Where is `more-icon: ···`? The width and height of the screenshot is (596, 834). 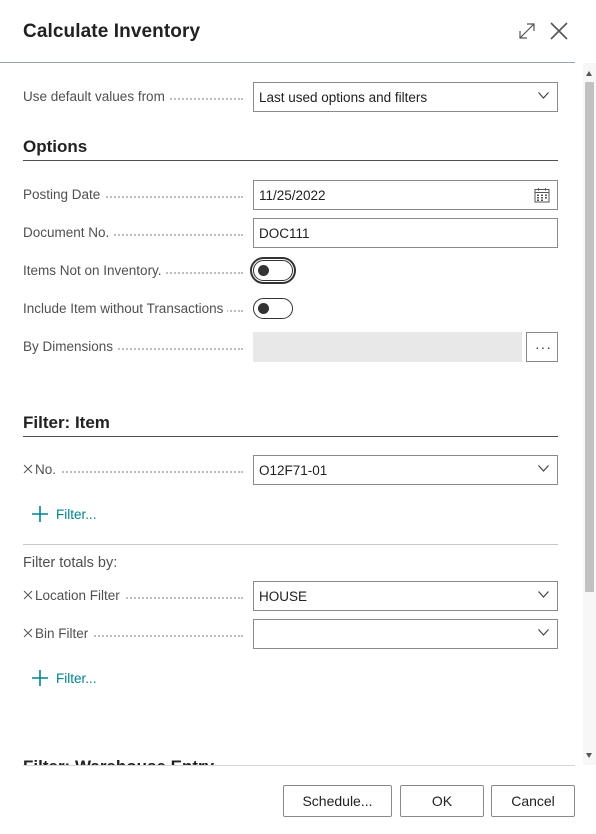 more-icon: ··· is located at coordinates (543, 347).